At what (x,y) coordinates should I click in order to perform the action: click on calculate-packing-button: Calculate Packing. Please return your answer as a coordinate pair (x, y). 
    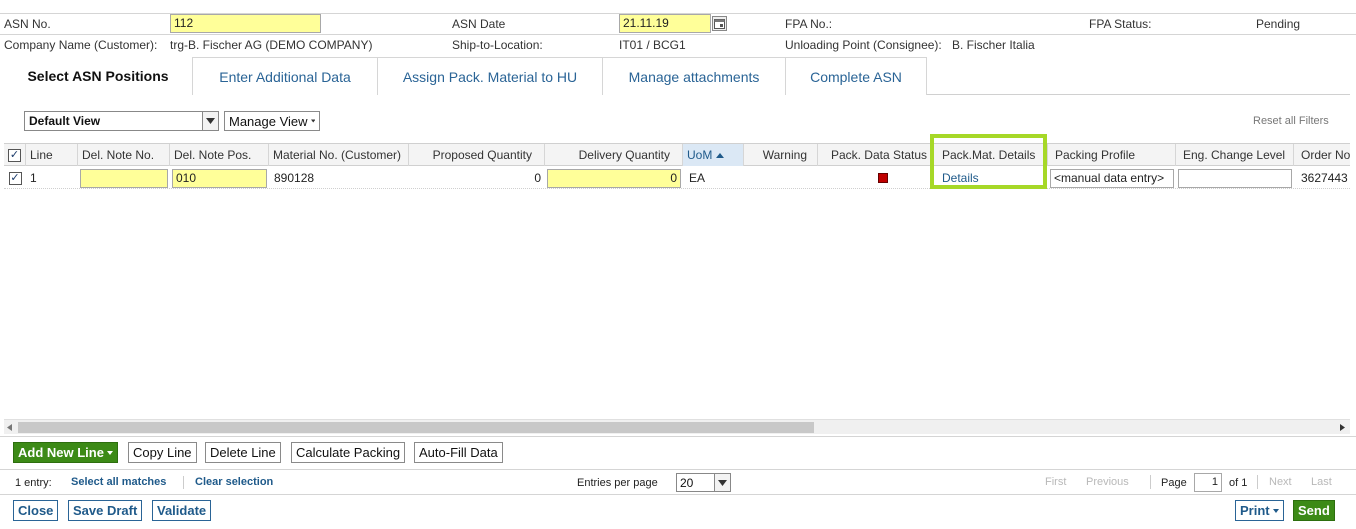
    Looking at the image, I should click on (348, 452).